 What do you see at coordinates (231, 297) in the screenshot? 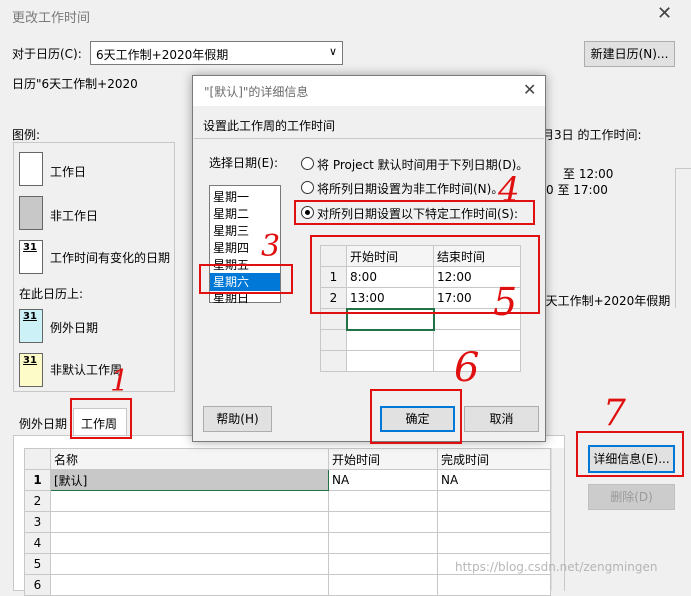
I see `day-item-sun: 星期日` at bounding box center [231, 297].